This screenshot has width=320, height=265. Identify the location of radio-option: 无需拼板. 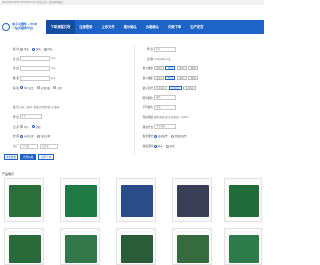
(43, 88).